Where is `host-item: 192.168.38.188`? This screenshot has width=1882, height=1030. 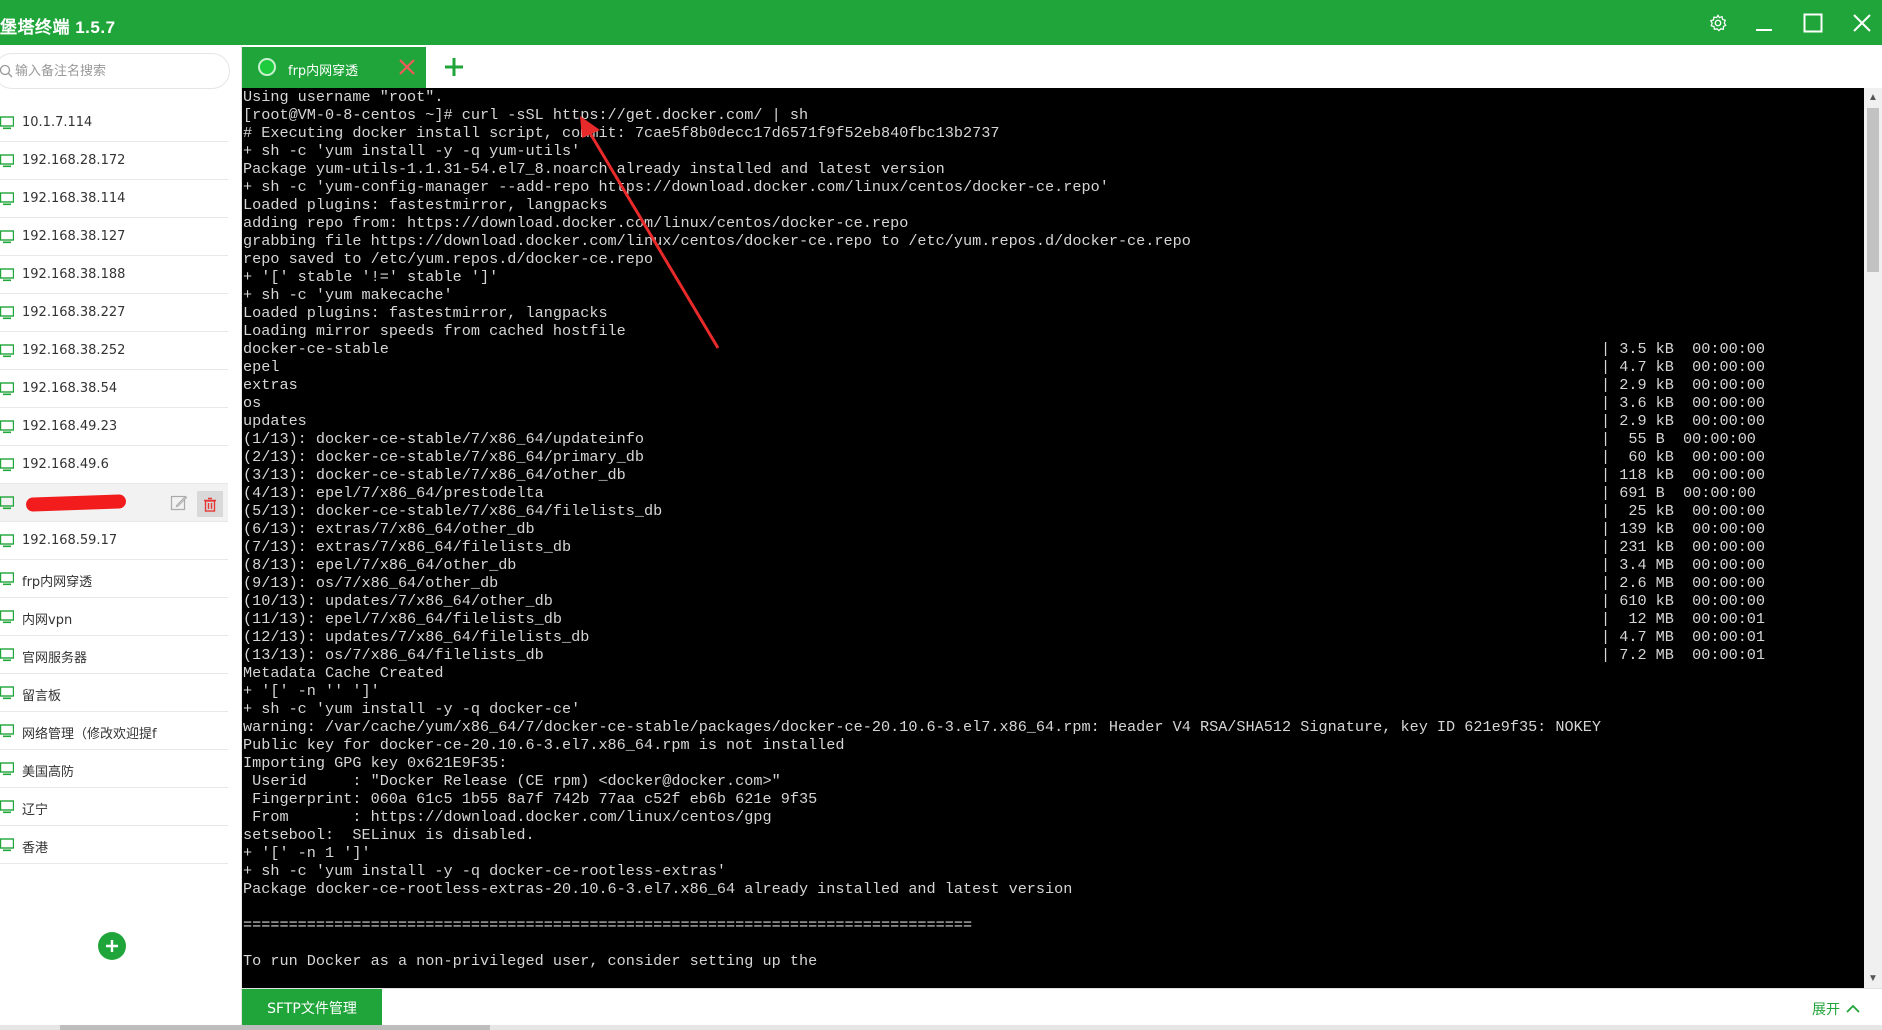 host-item: 192.168.38.188 is located at coordinates (114, 275).